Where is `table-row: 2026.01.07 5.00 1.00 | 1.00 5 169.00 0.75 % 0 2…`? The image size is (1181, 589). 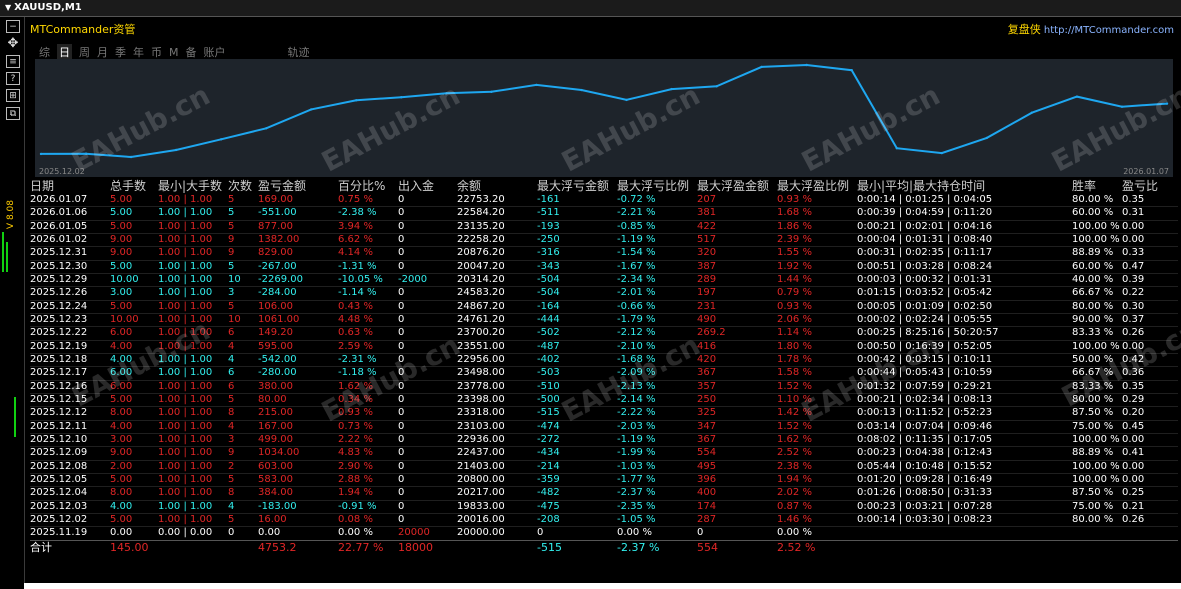
table-row: 2026.01.07 5.00 1.00 | 1.00 5 169.00 0.75 % 0 2… is located at coordinates (604, 200).